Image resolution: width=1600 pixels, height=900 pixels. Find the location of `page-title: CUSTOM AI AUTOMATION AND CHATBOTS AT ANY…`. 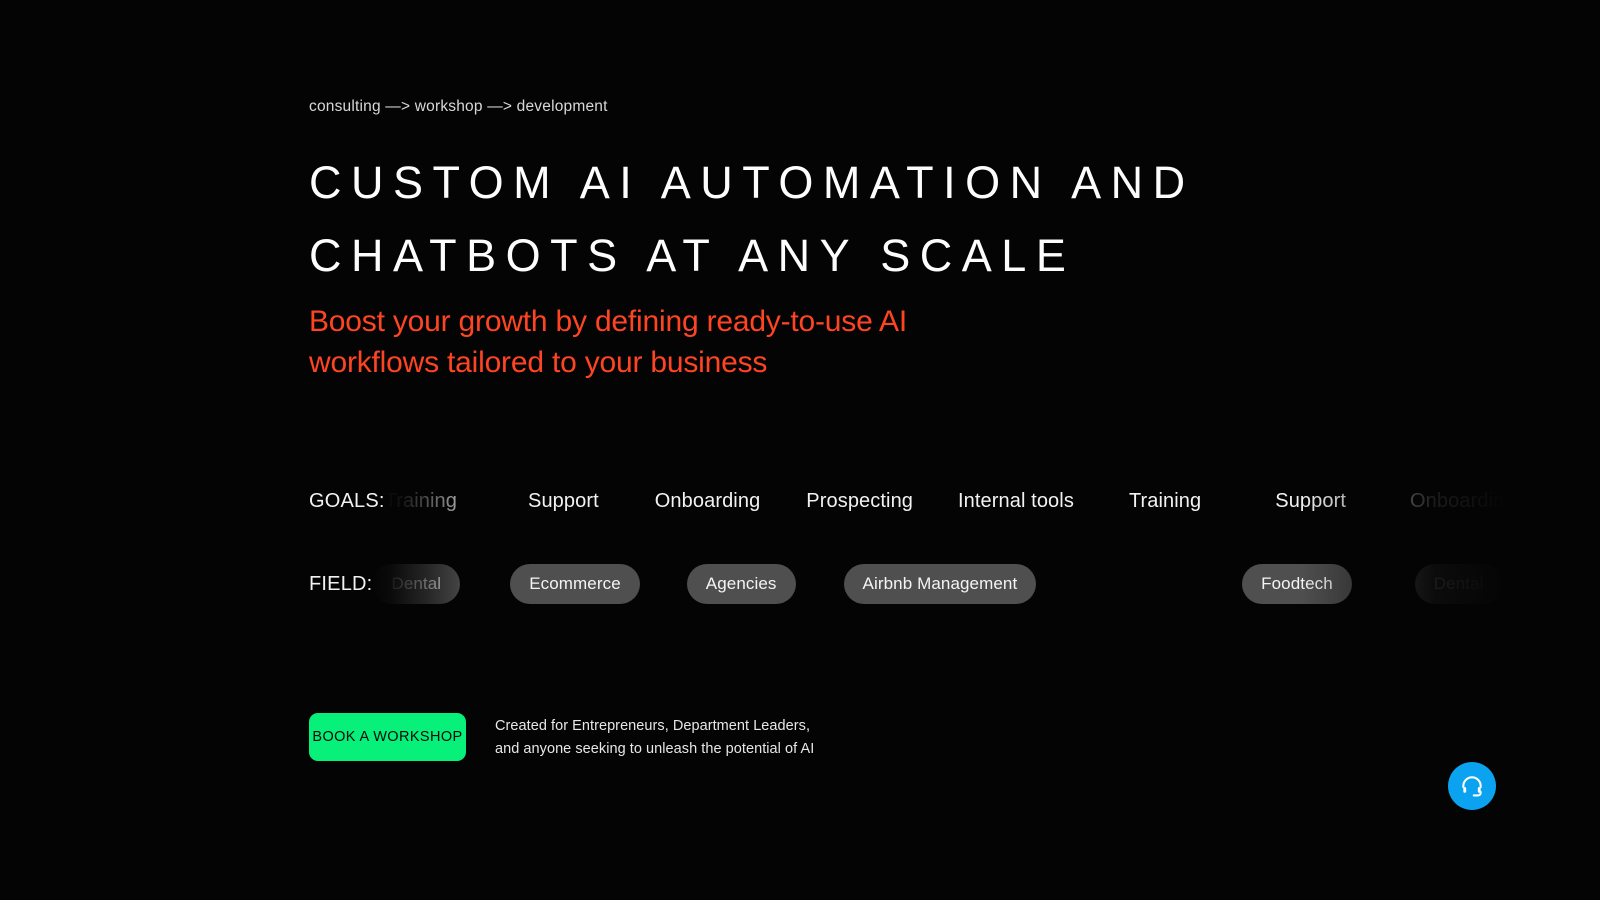

page-title: CUSTOM AI AUTOMATION AND CHATBOTS AT ANY… is located at coordinates (752, 219).